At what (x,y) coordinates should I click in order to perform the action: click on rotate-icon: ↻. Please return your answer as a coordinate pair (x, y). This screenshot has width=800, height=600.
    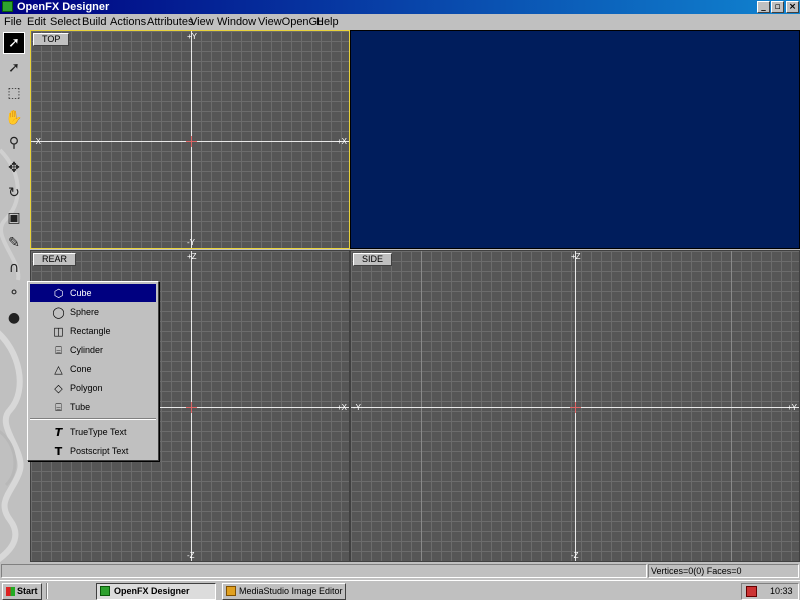
    Looking at the image, I should click on (14, 193).